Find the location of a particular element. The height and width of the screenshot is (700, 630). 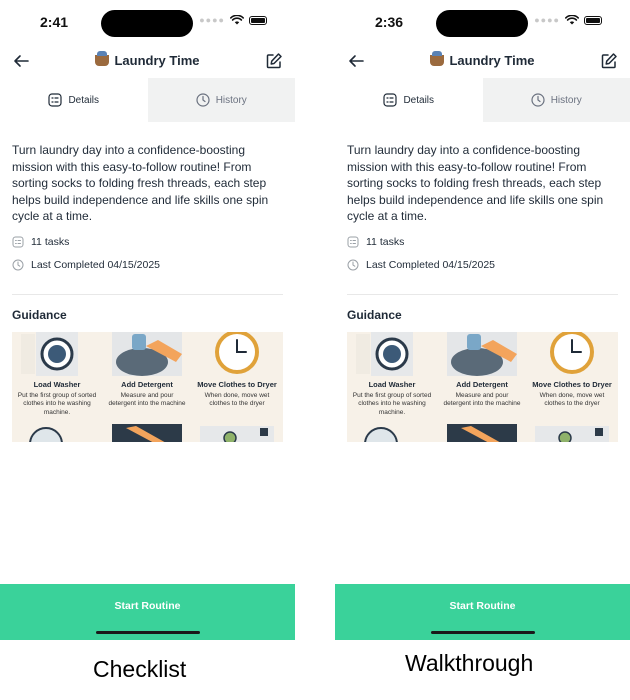

status-bar: 2:36 ●●●● is located at coordinates (482, 22).